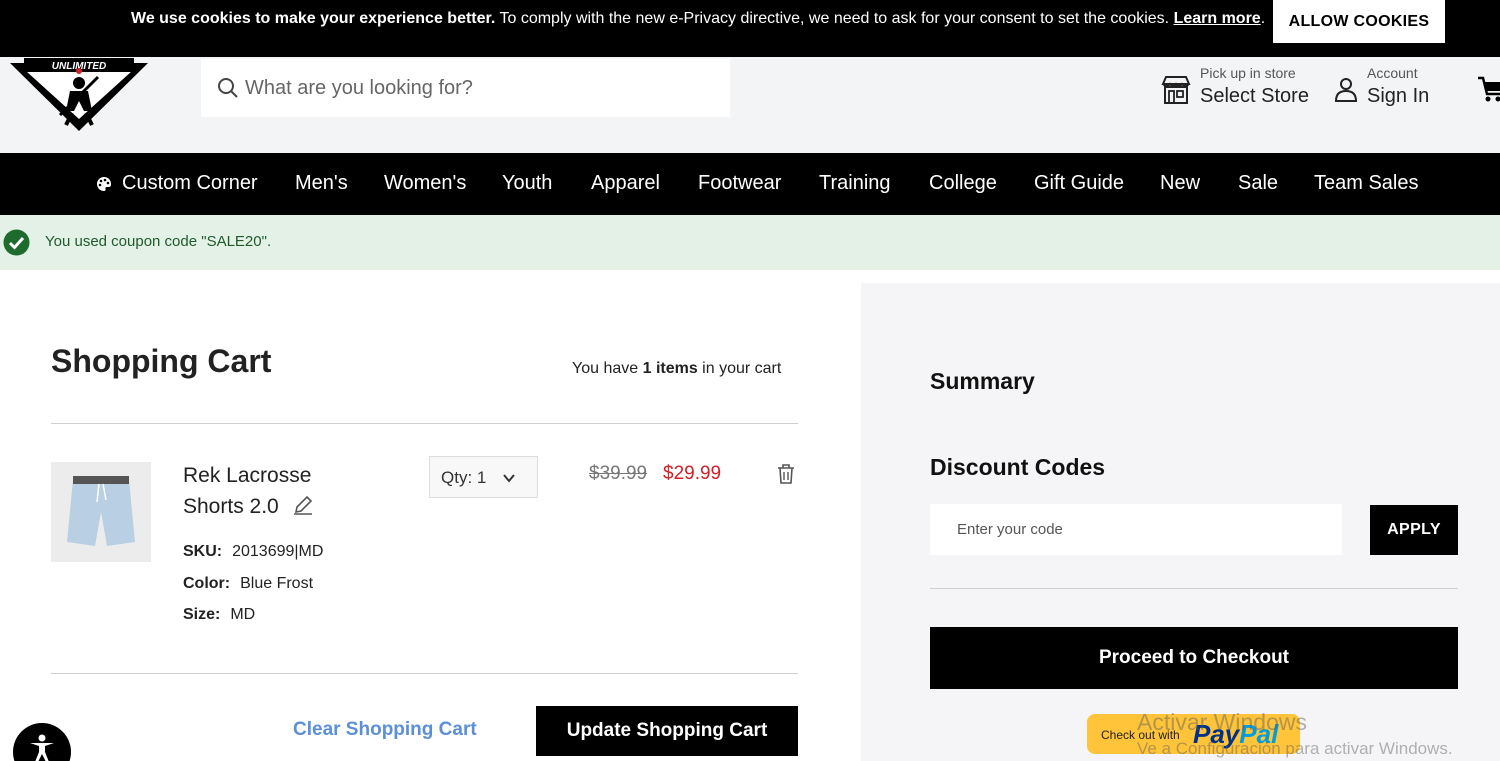  I want to click on store-icon, so click(1176, 90).